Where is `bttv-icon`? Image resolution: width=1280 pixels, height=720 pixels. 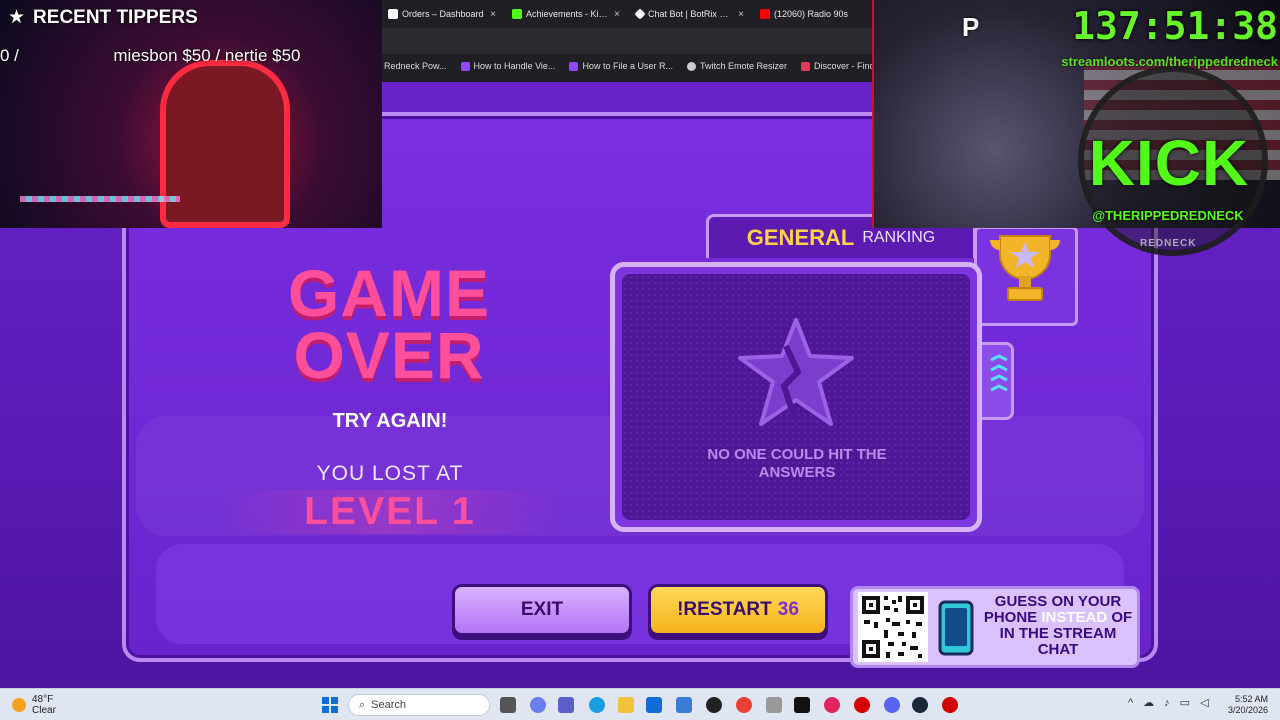 bttv-icon is located at coordinates (862, 705).